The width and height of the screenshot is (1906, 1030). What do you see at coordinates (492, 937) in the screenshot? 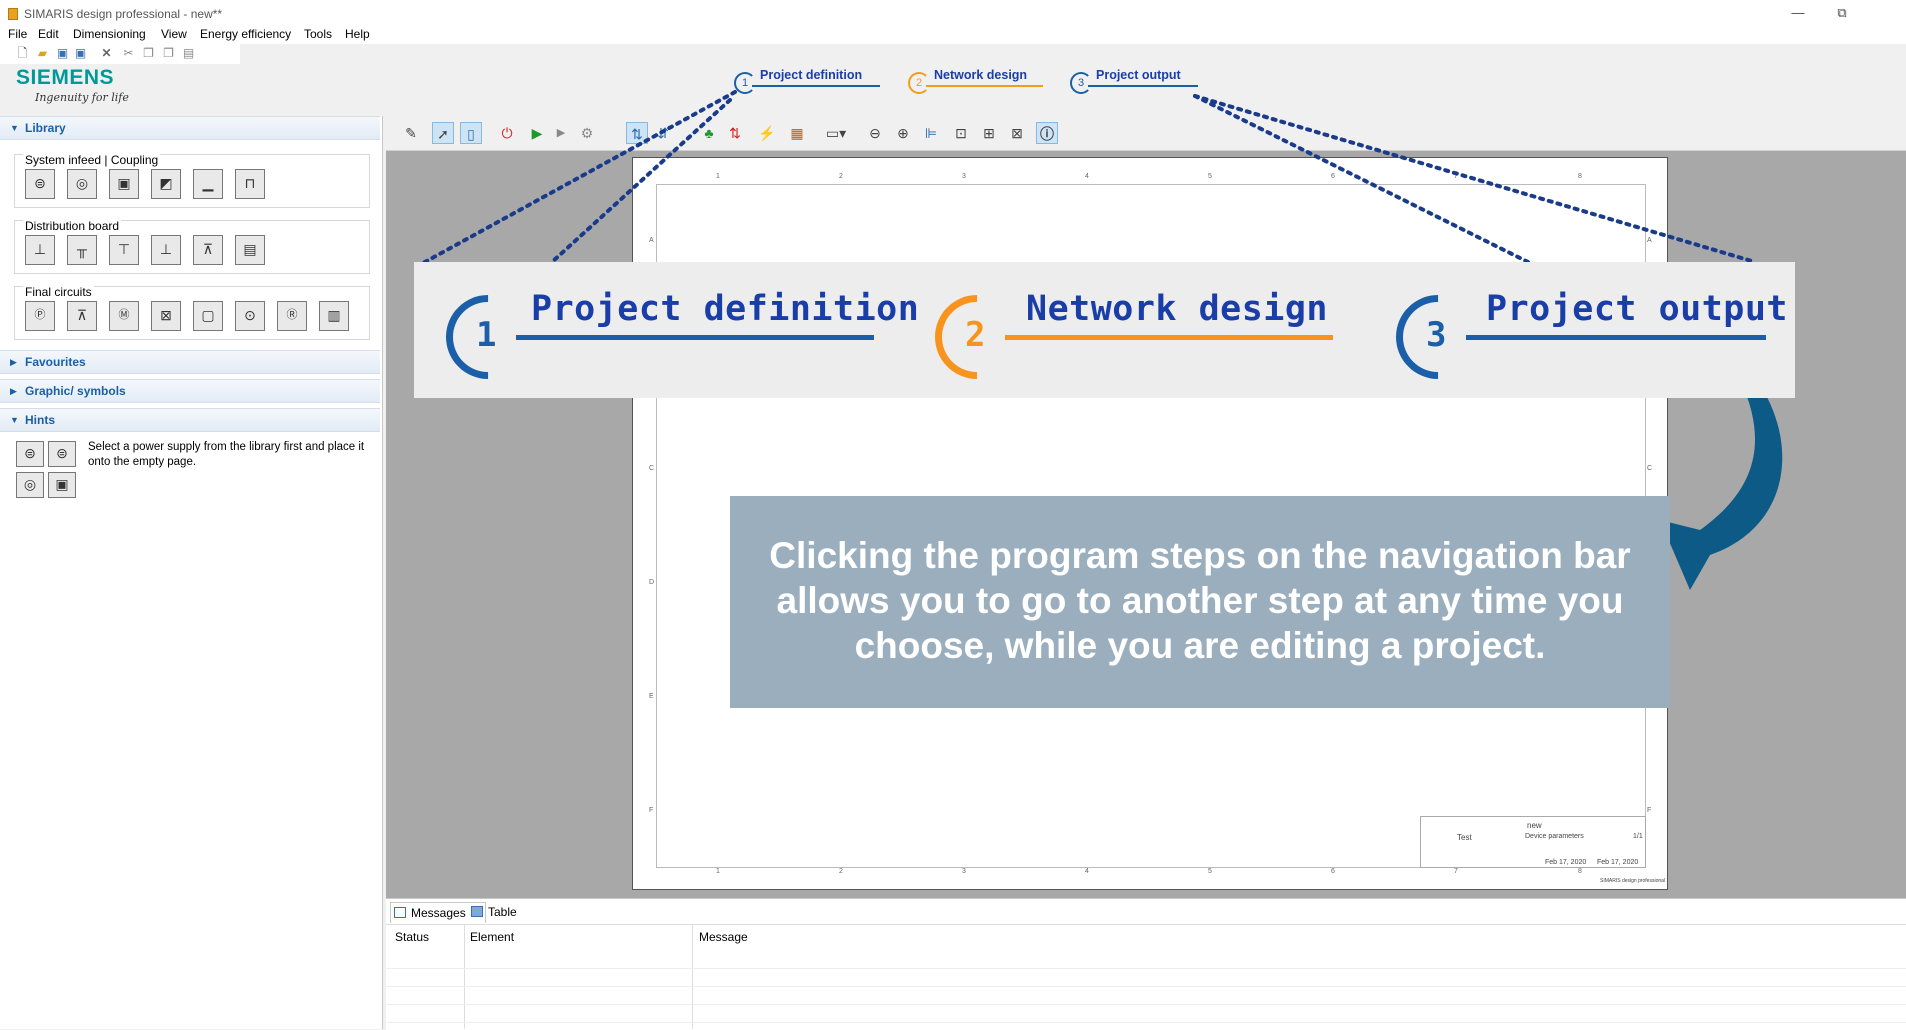
I see `column-header-element: Element` at bounding box center [492, 937].